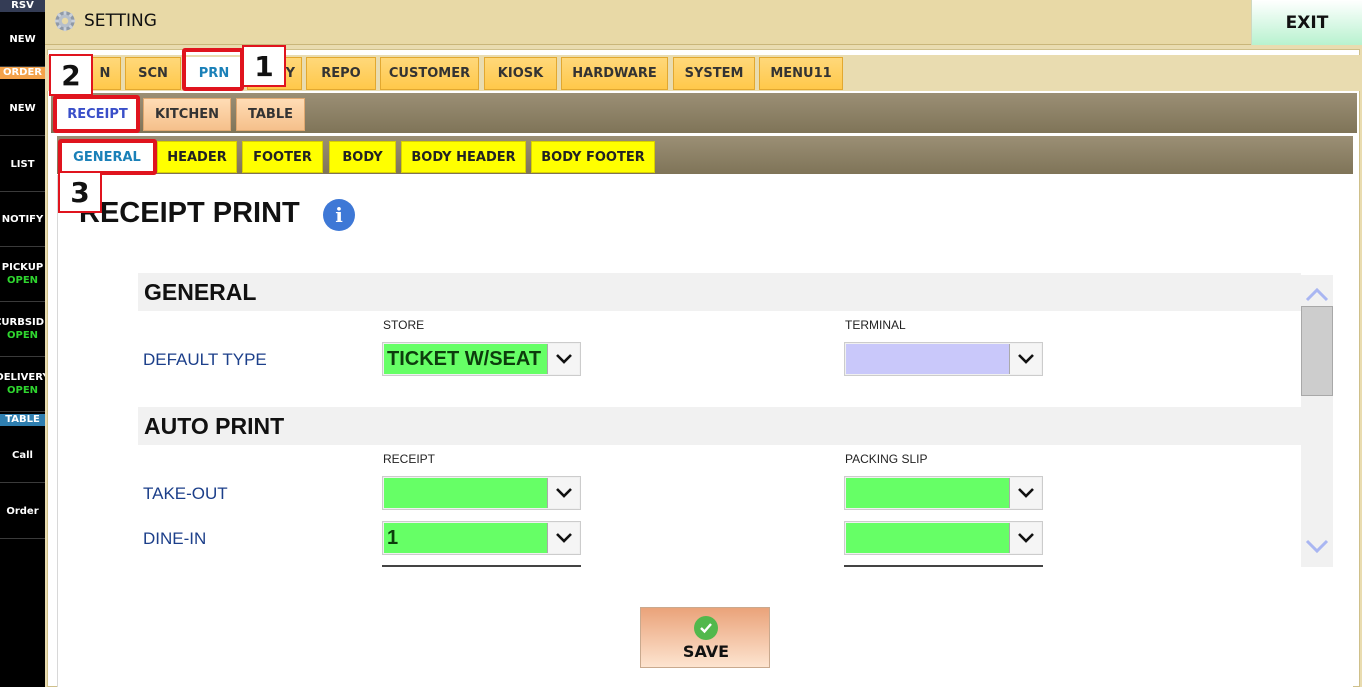 The width and height of the screenshot is (1362, 687). What do you see at coordinates (22, 420) in the screenshot?
I see `table-section-label: TABLE` at bounding box center [22, 420].